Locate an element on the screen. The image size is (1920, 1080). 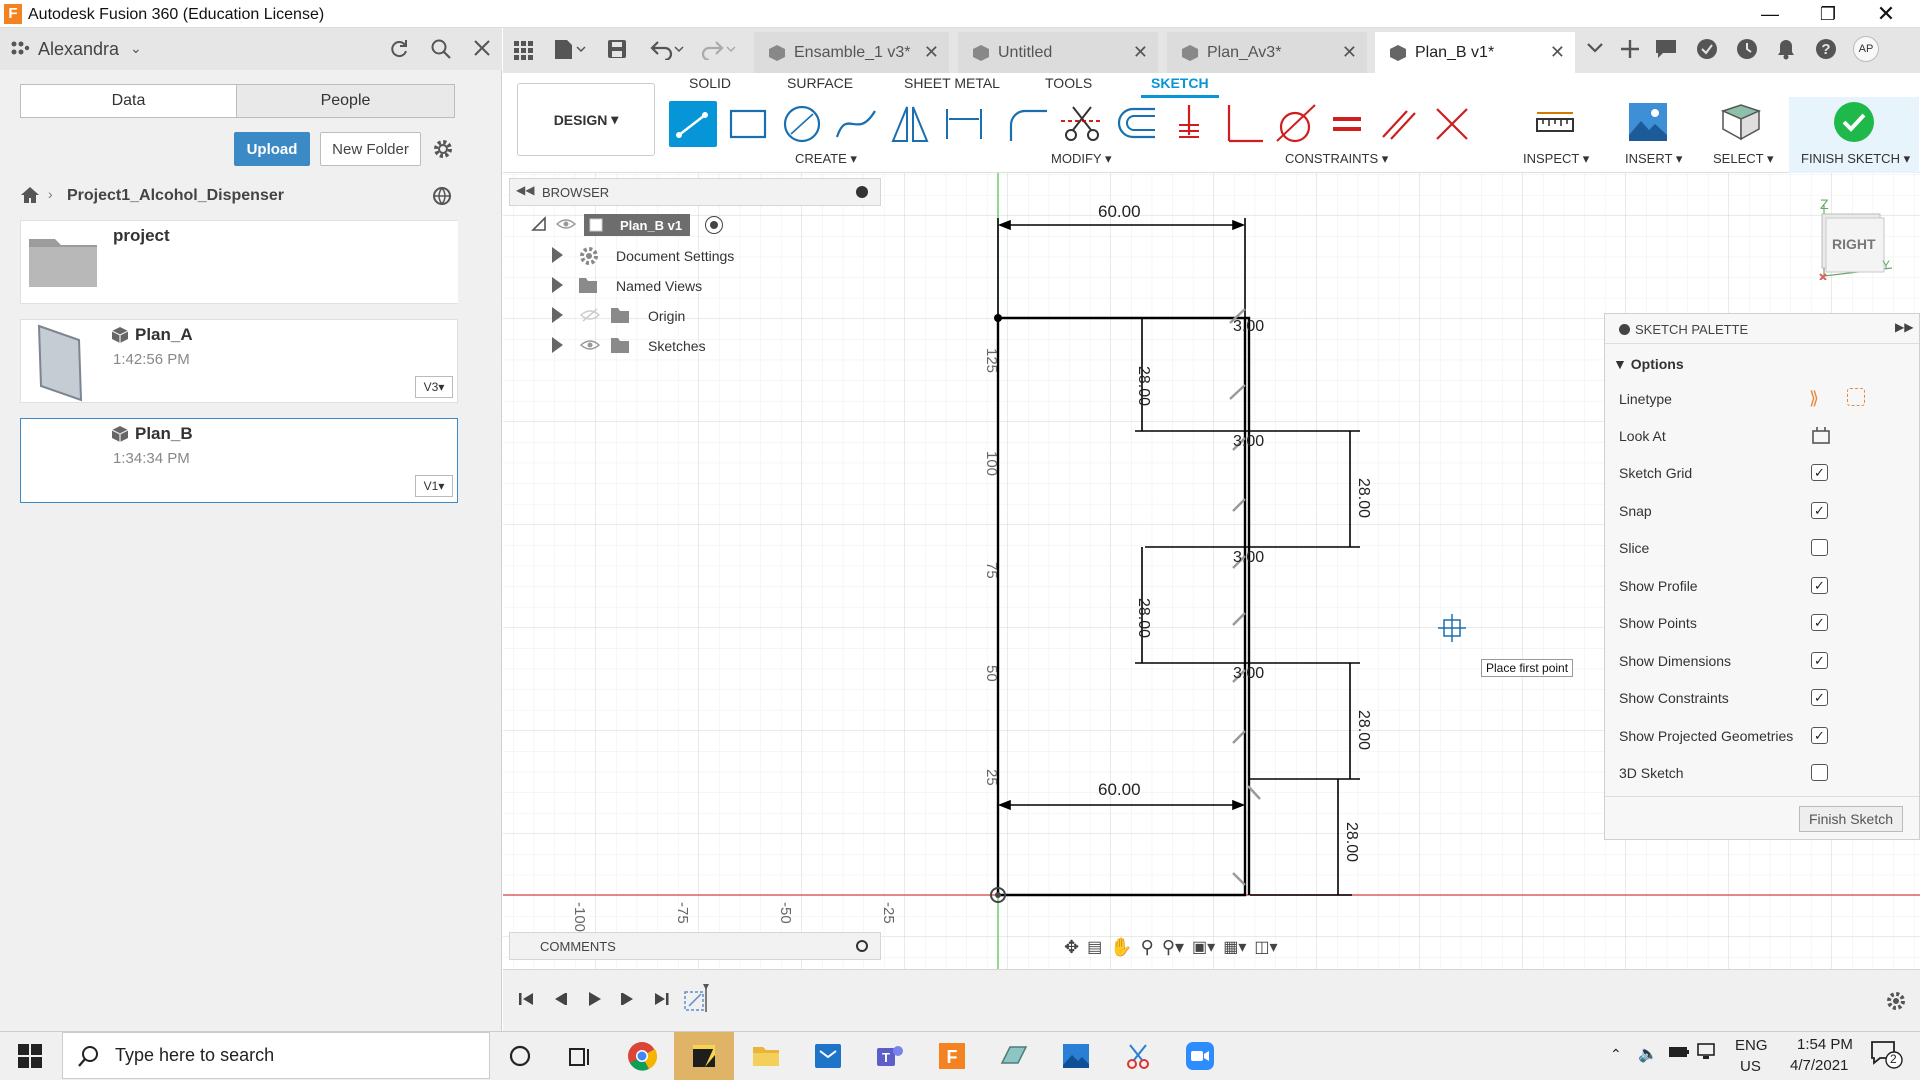
job-status-icon is located at coordinates (1747, 49).